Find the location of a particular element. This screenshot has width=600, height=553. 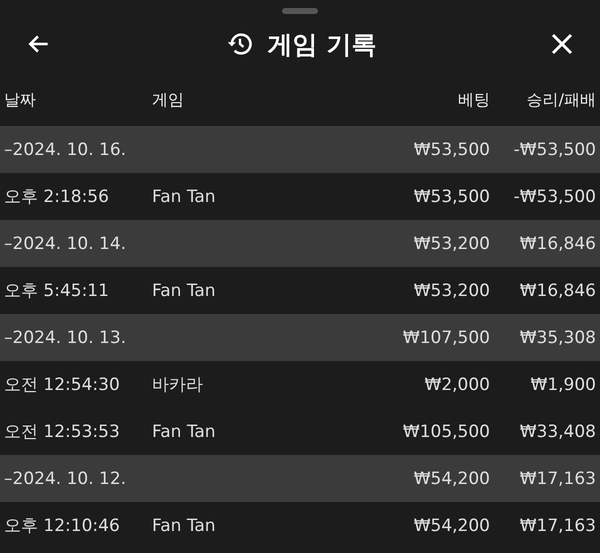

date-cell-text: –2024. 10. 12. is located at coordinates (66, 478).